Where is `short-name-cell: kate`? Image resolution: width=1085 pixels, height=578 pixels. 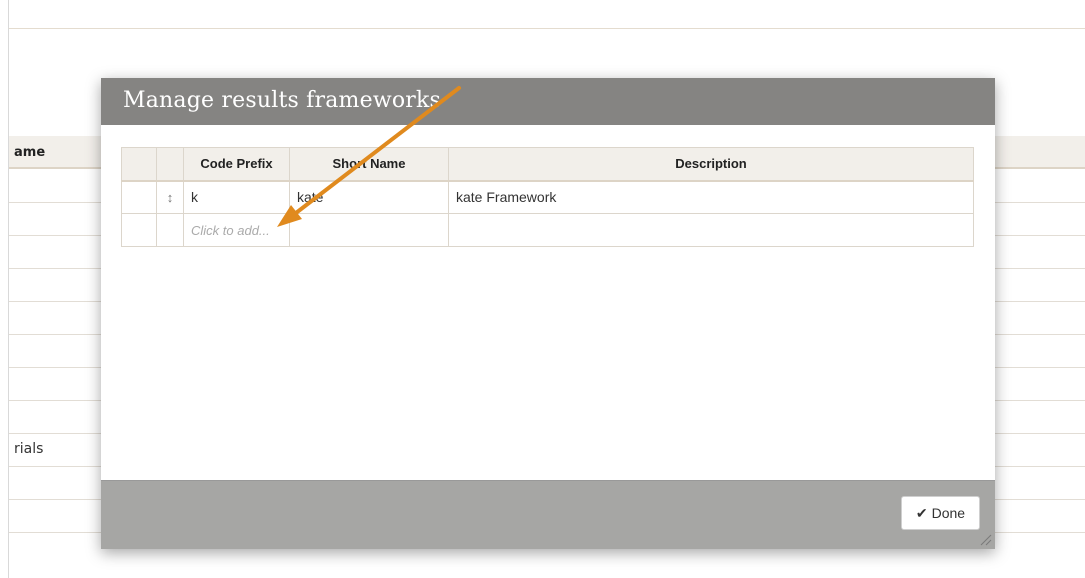
short-name-cell: kate is located at coordinates (369, 197).